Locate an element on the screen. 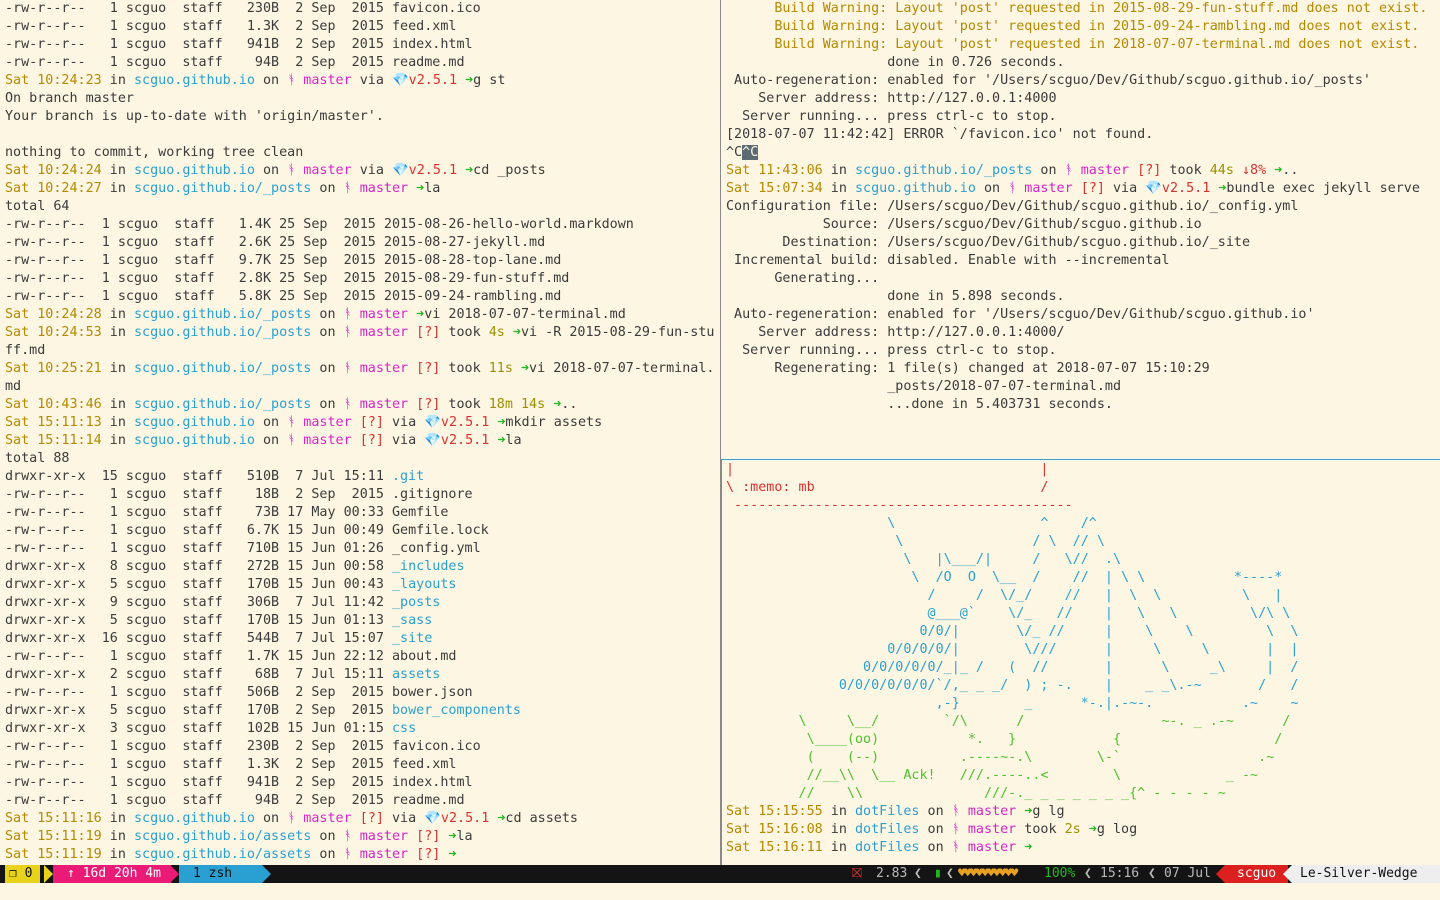 This screenshot has width=1440, height=900. terminal-line: ,-} _ *-.|.-~-. .~ ~ is located at coordinates (1081, 704).